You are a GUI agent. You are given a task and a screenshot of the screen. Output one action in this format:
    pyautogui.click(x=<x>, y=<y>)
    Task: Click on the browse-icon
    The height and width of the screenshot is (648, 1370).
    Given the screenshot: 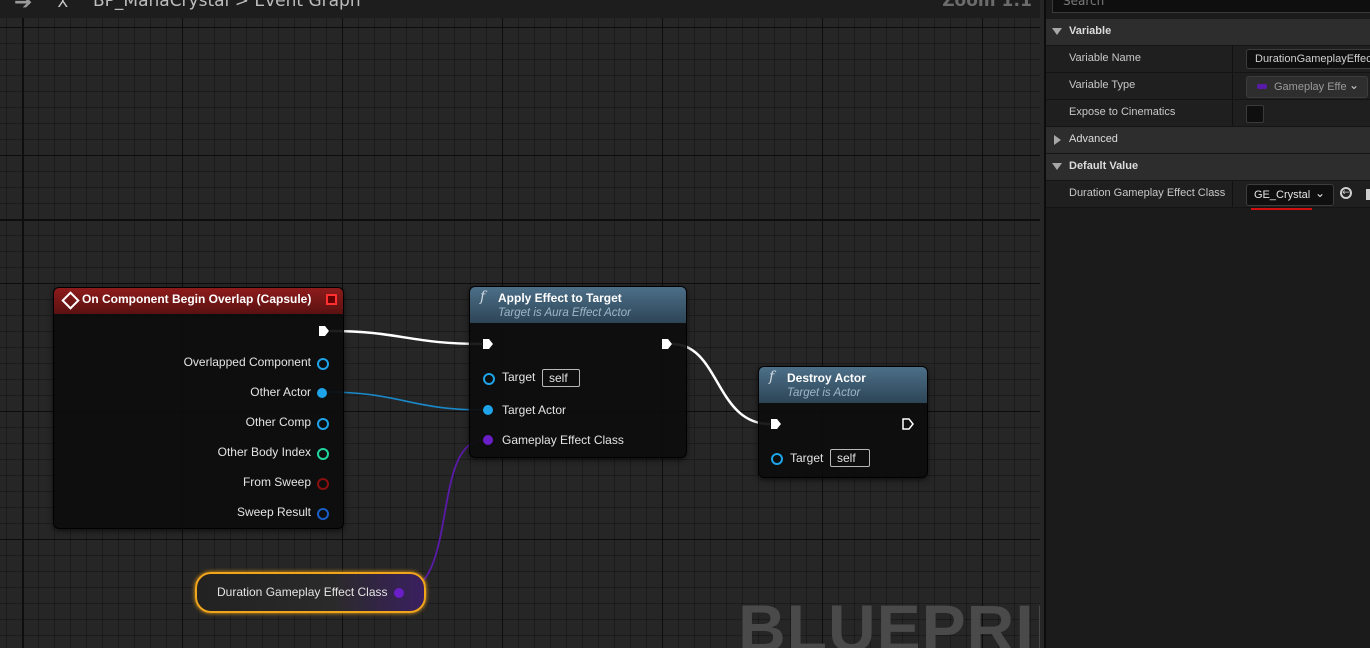 What is the action you would take?
    pyautogui.click(x=1368, y=194)
    